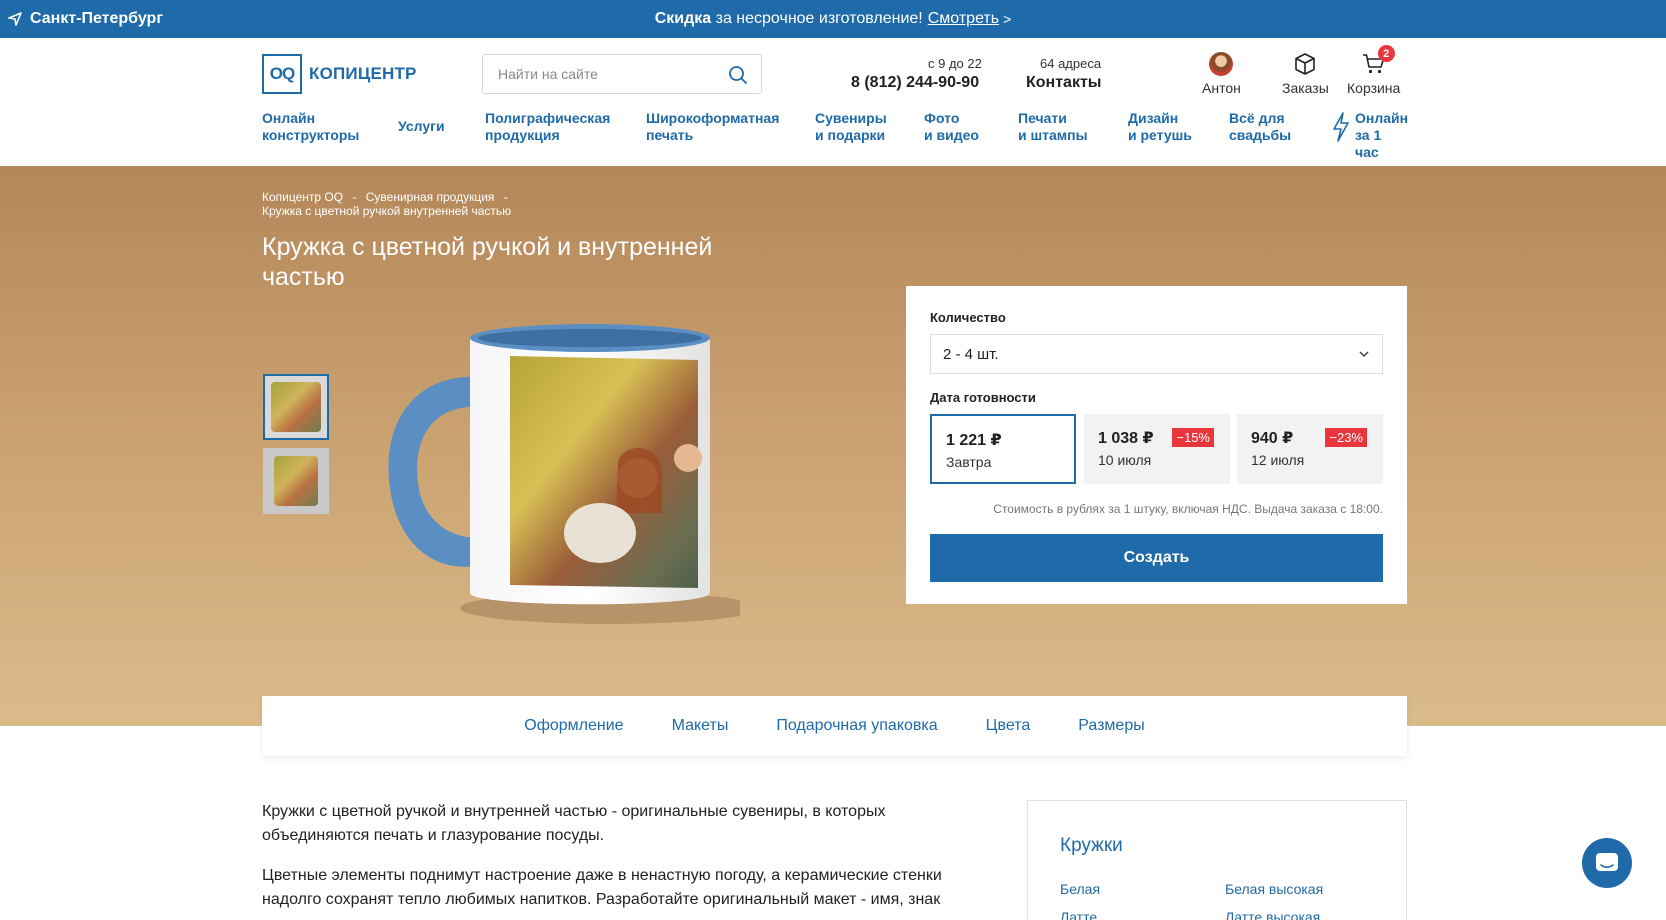  I want to click on nav-services: Услуги, so click(421, 126).